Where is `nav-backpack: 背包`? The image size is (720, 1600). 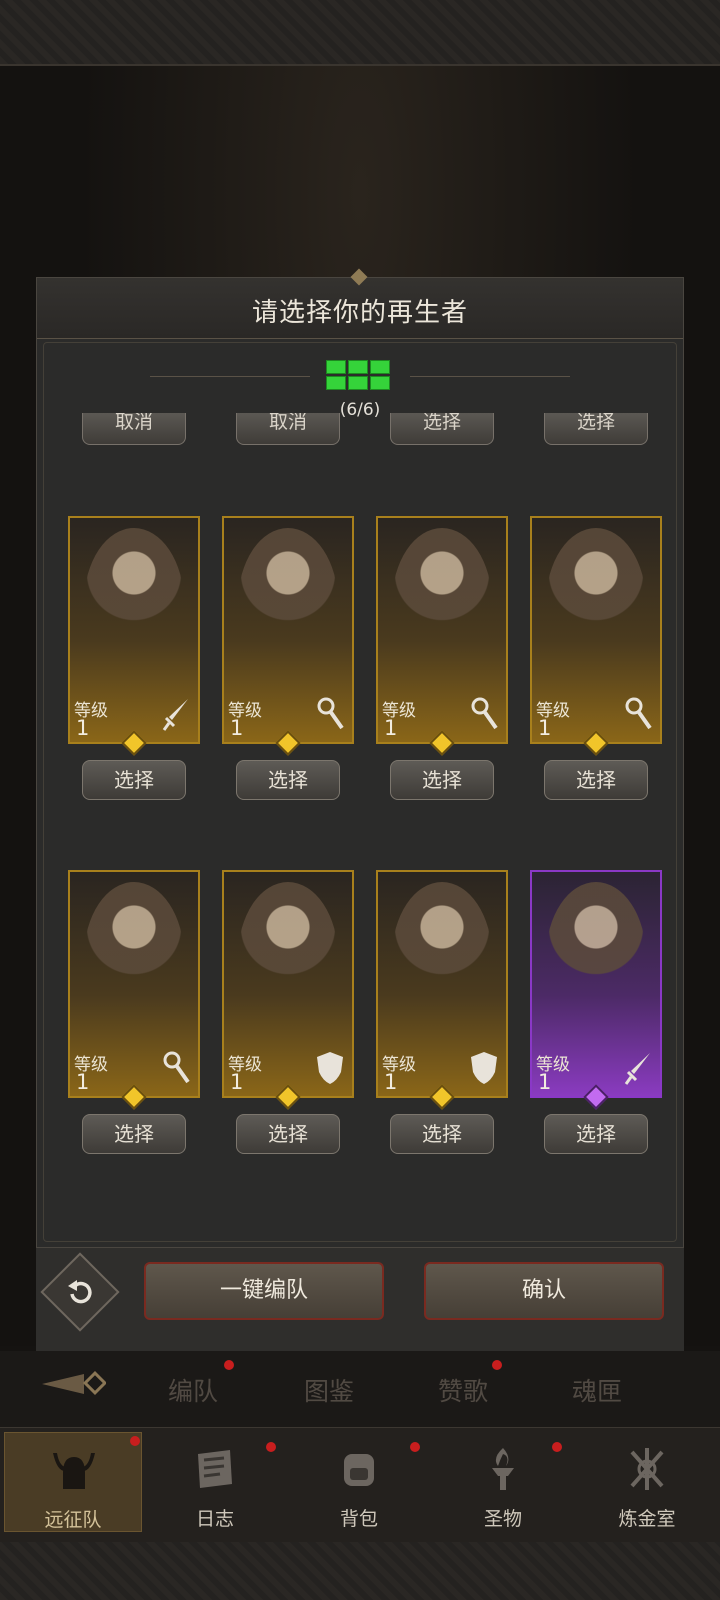
nav-backpack: 背包 is located at coordinates (359, 1482).